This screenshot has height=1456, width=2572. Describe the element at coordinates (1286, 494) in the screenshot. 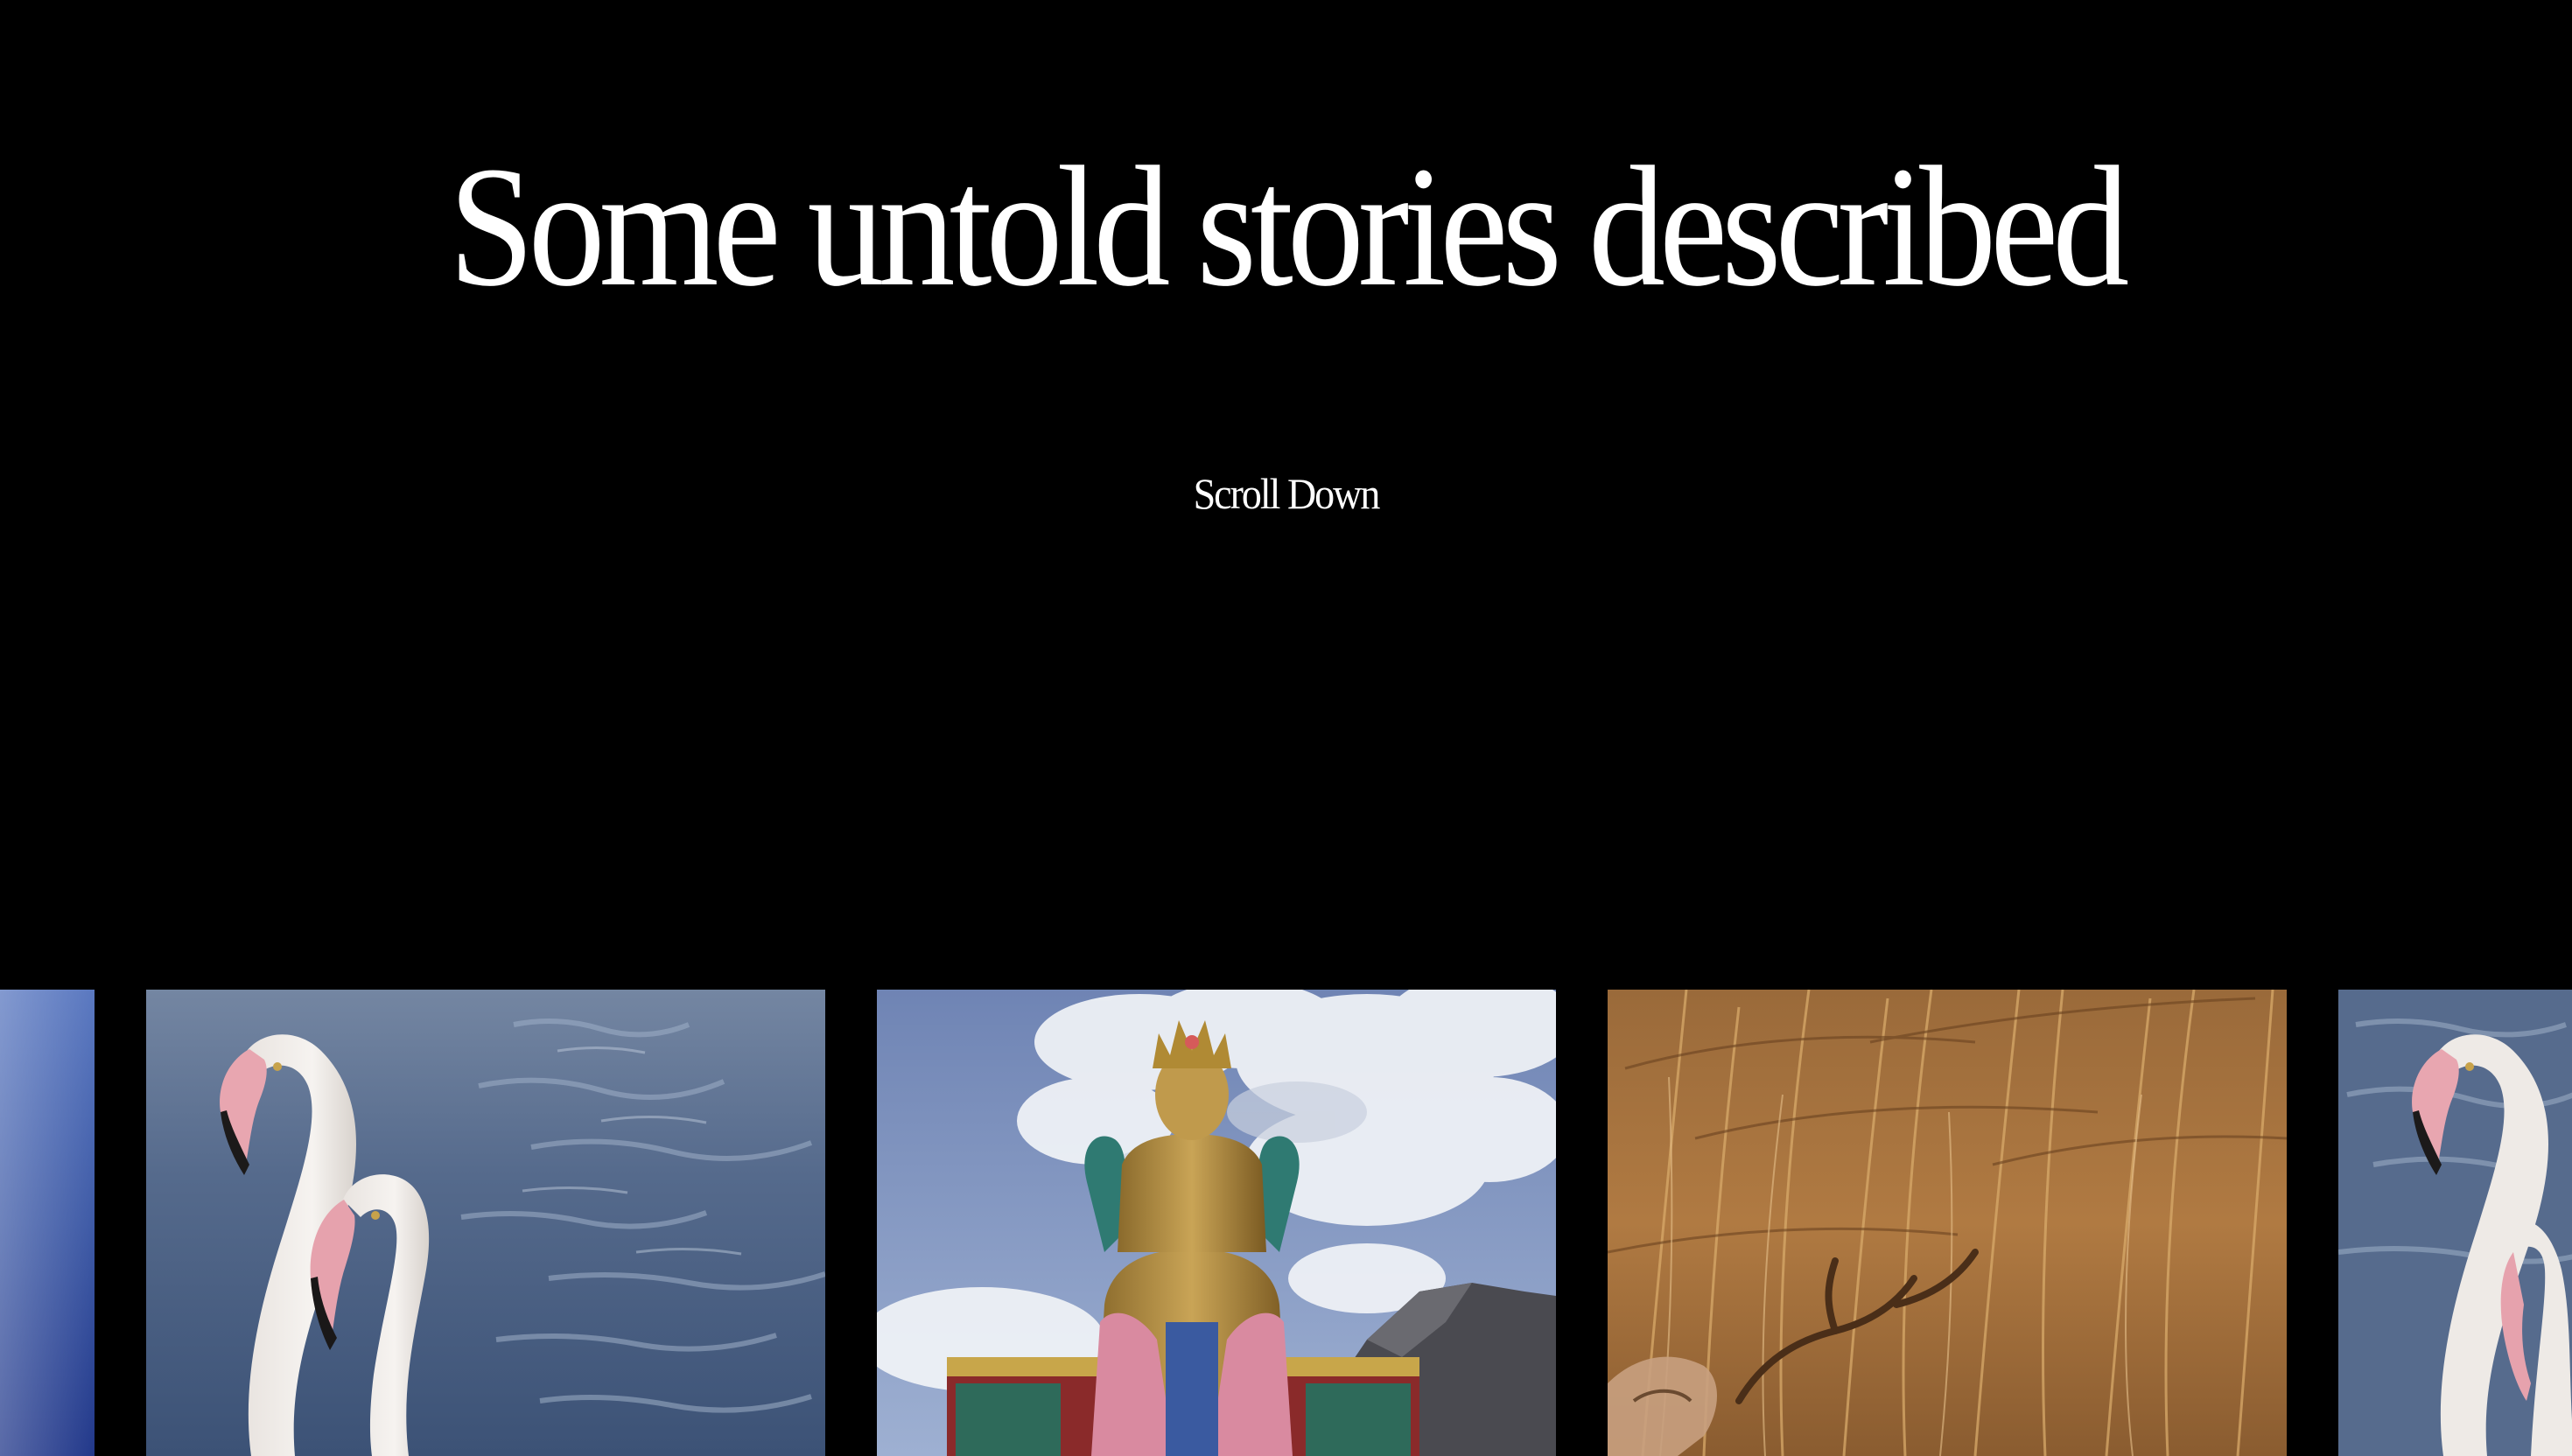

I see `scroll-down-link: Scroll Down` at that location.